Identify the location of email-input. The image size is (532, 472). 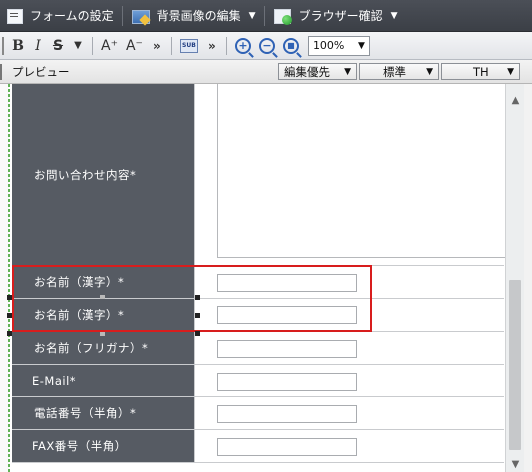
(287, 382).